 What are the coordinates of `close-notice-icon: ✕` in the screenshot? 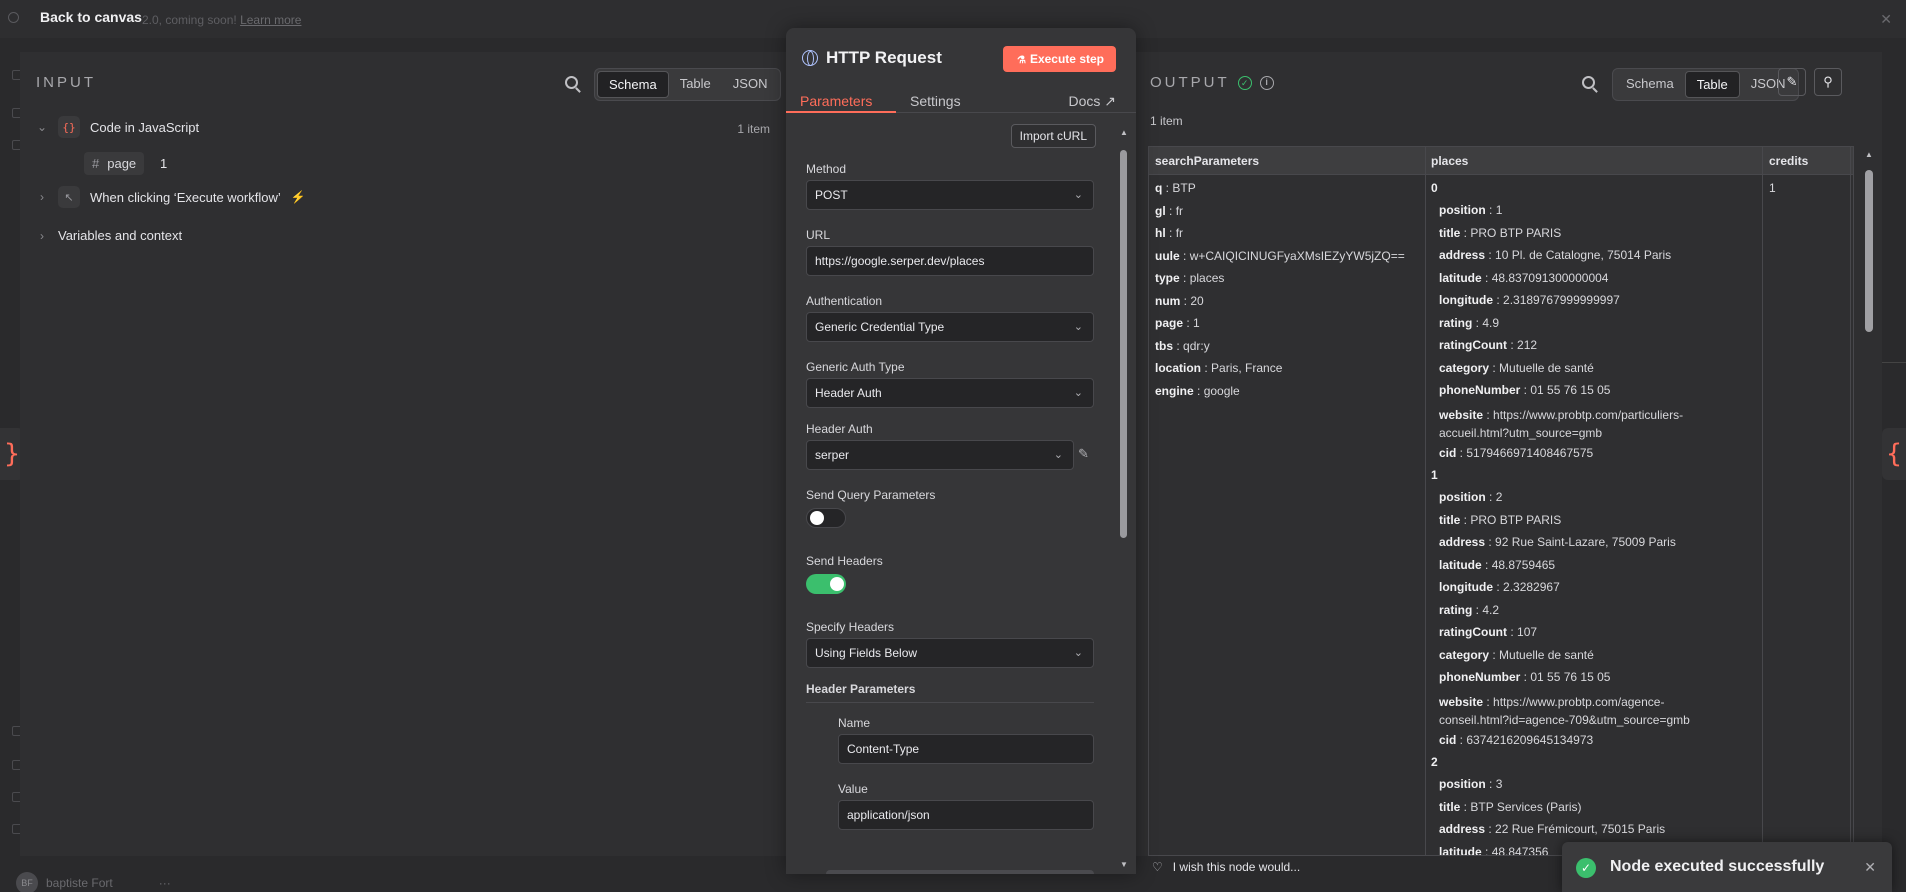 It's located at (1886, 19).